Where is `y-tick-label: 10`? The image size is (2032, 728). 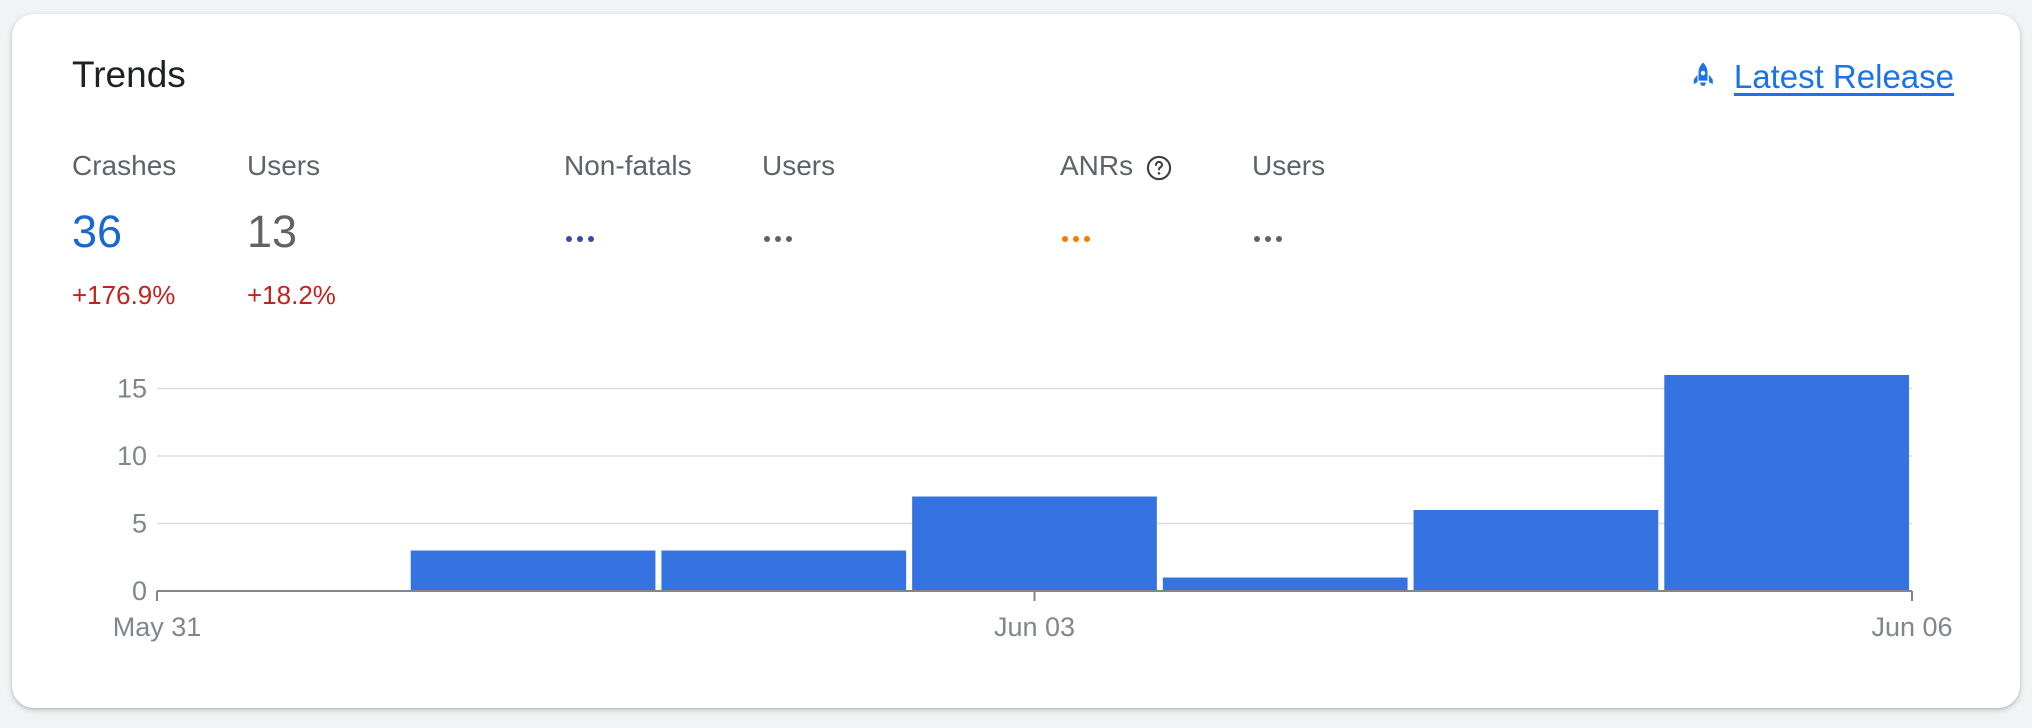
y-tick-label: 10 is located at coordinates (132, 456).